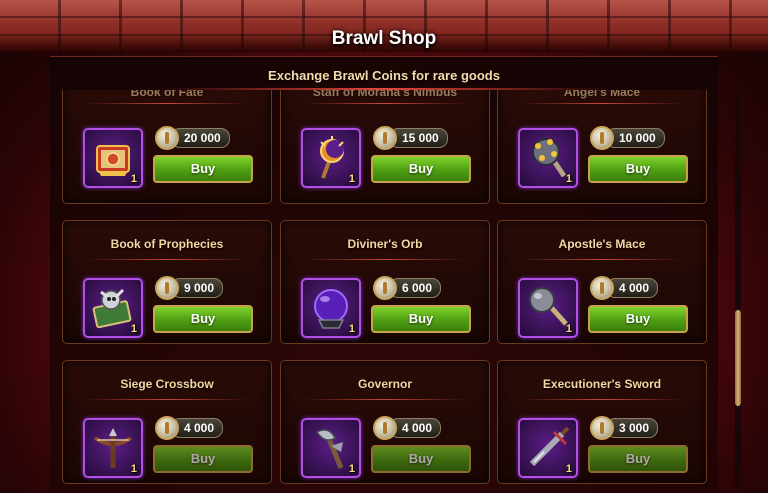  What do you see at coordinates (384, 384) in the screenshot?
I see `item-name: Governor` at bounding box center [384, 384].